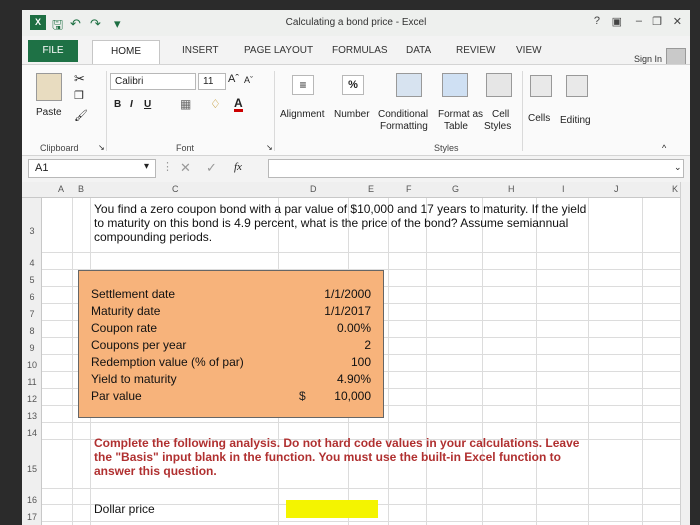  I want to click on row-header-4: 4, so click(32, 263).